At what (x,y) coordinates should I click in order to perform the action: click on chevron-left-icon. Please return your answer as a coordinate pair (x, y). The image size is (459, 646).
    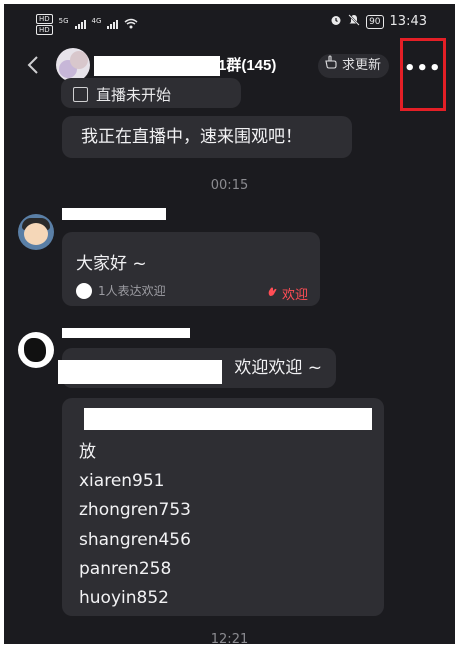
    Looking at the image, I should click on (33, 67).